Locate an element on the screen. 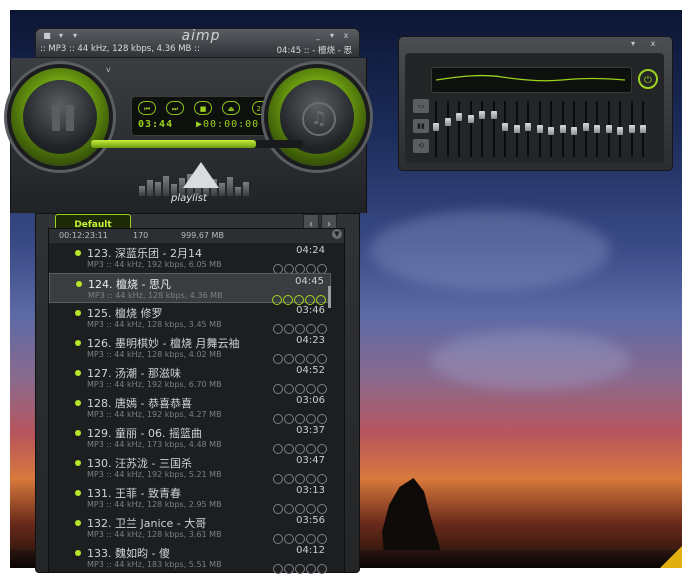  eq-close-button: x is located at coordinates (653, 44).